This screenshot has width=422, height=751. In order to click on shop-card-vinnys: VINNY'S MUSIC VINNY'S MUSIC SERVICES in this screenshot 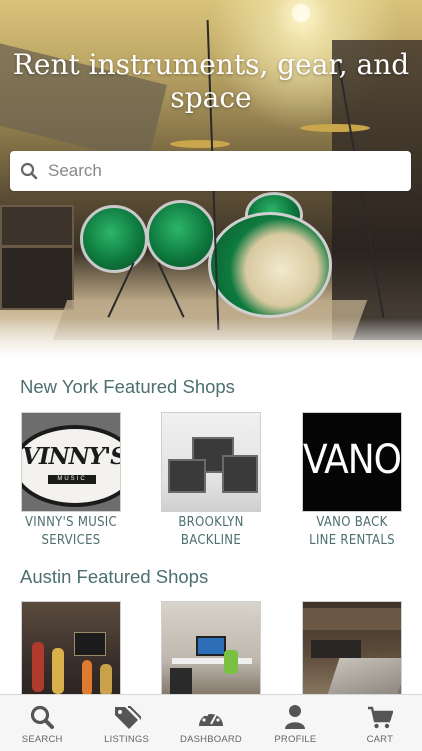, I will do `click(71, 481)`.